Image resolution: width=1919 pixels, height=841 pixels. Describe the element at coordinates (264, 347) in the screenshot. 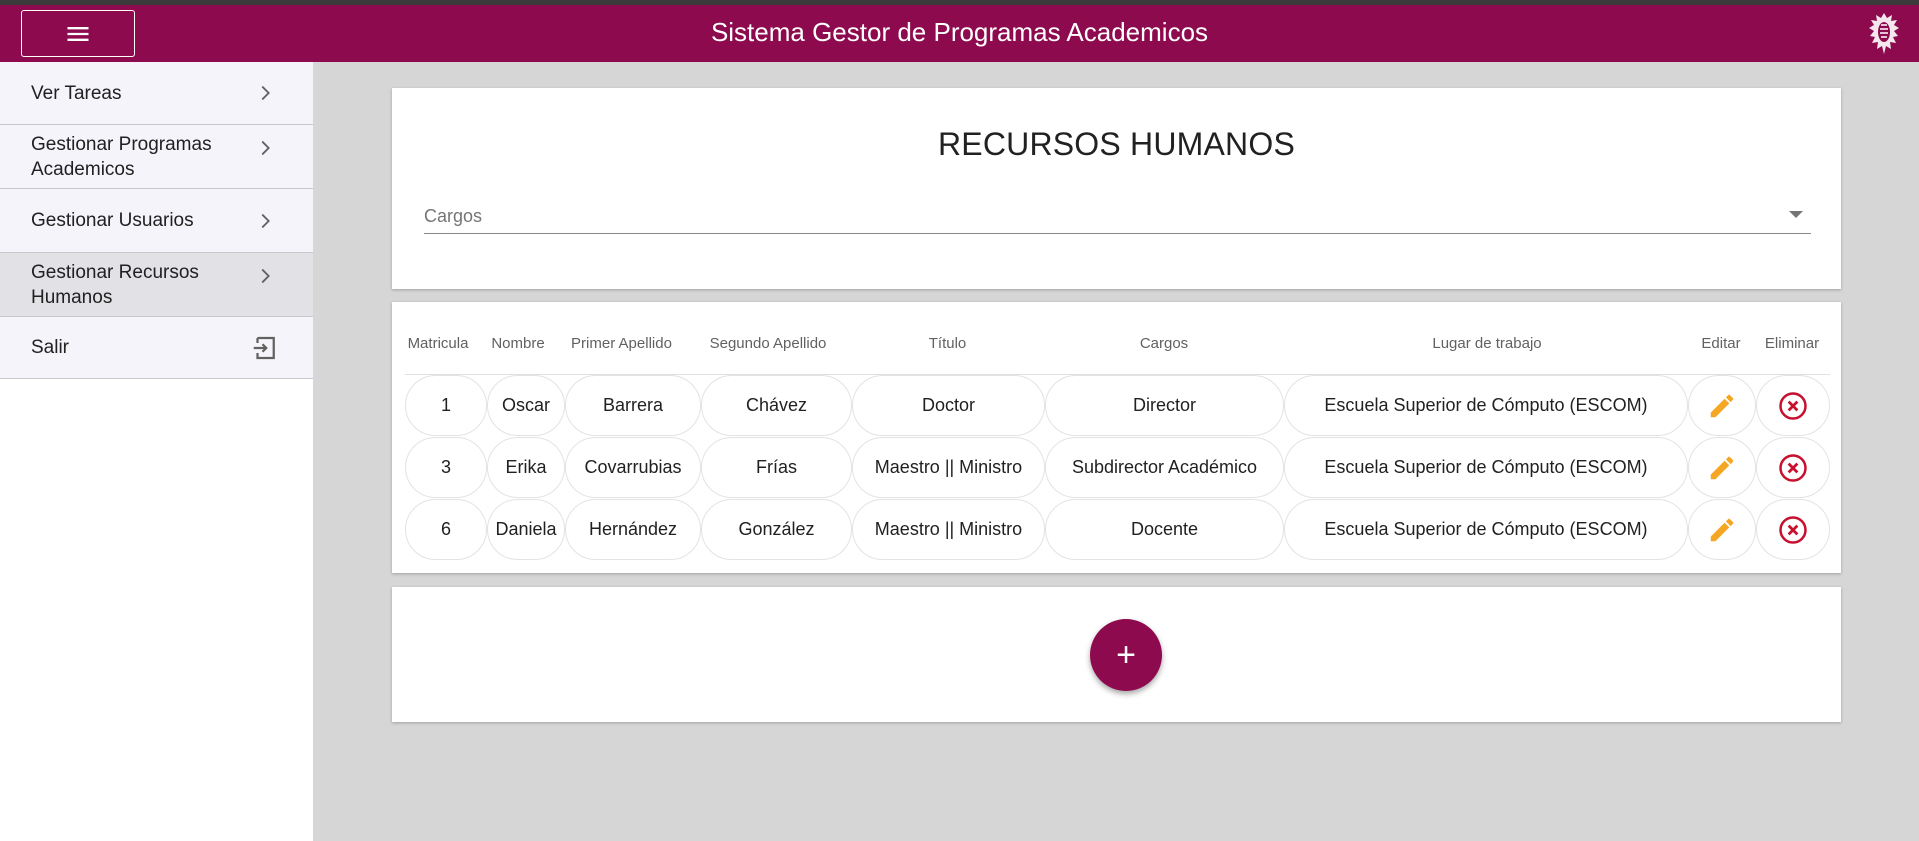

I see `exit-icon` at that location.